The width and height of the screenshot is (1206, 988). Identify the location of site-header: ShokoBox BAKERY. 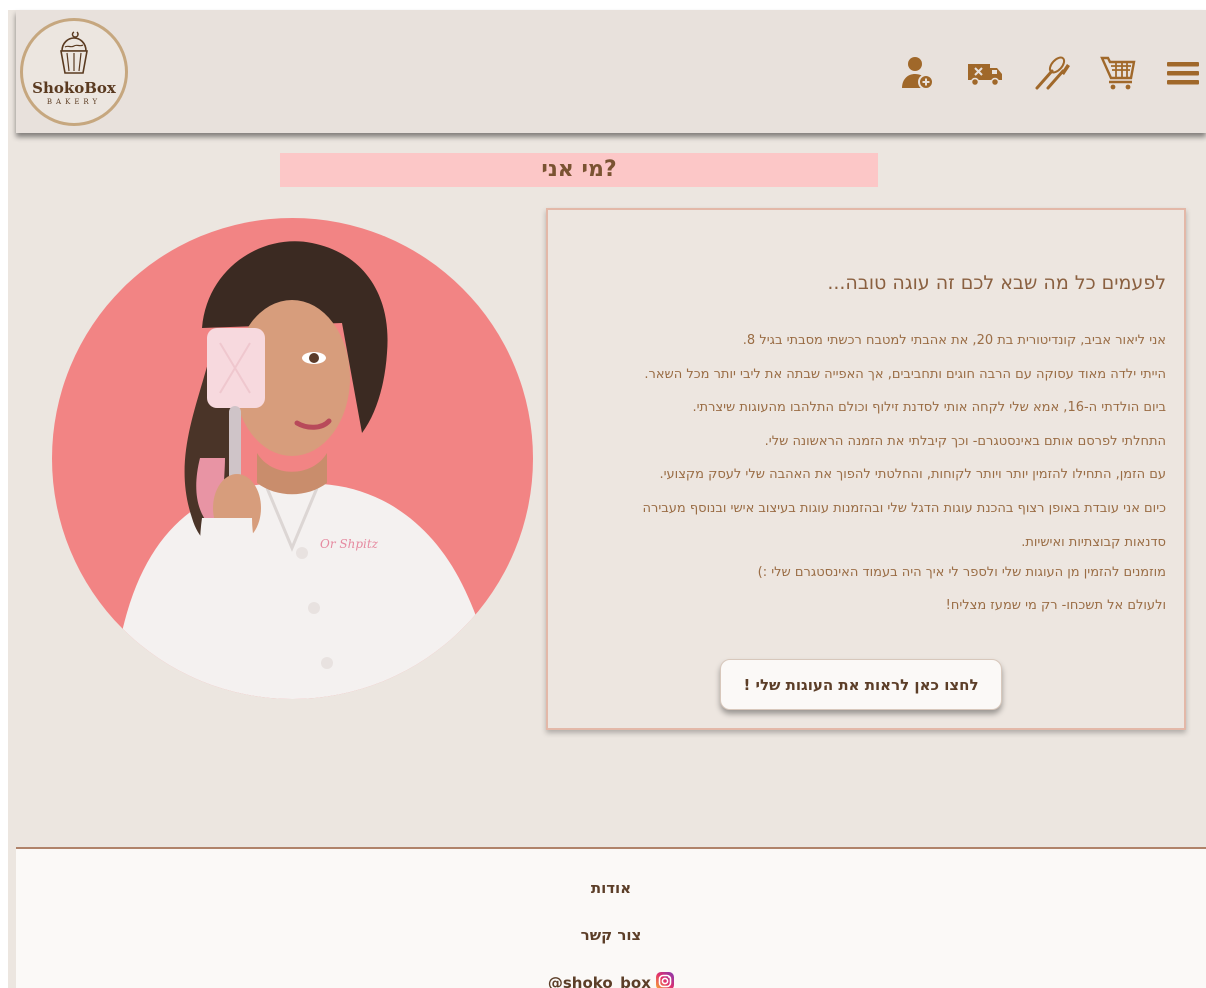
(611, 71).